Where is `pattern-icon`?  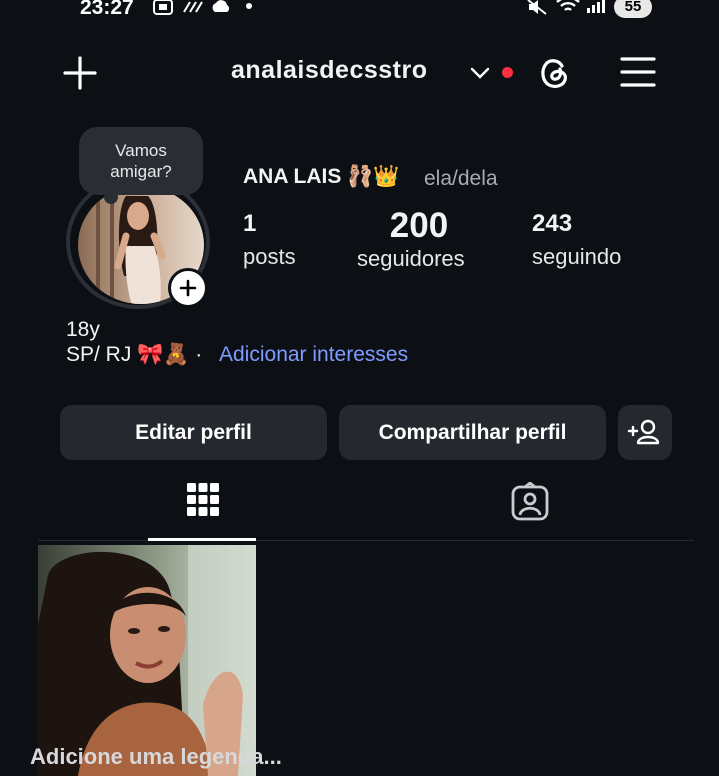 pattern-icon is located at coordinates (193, 7).